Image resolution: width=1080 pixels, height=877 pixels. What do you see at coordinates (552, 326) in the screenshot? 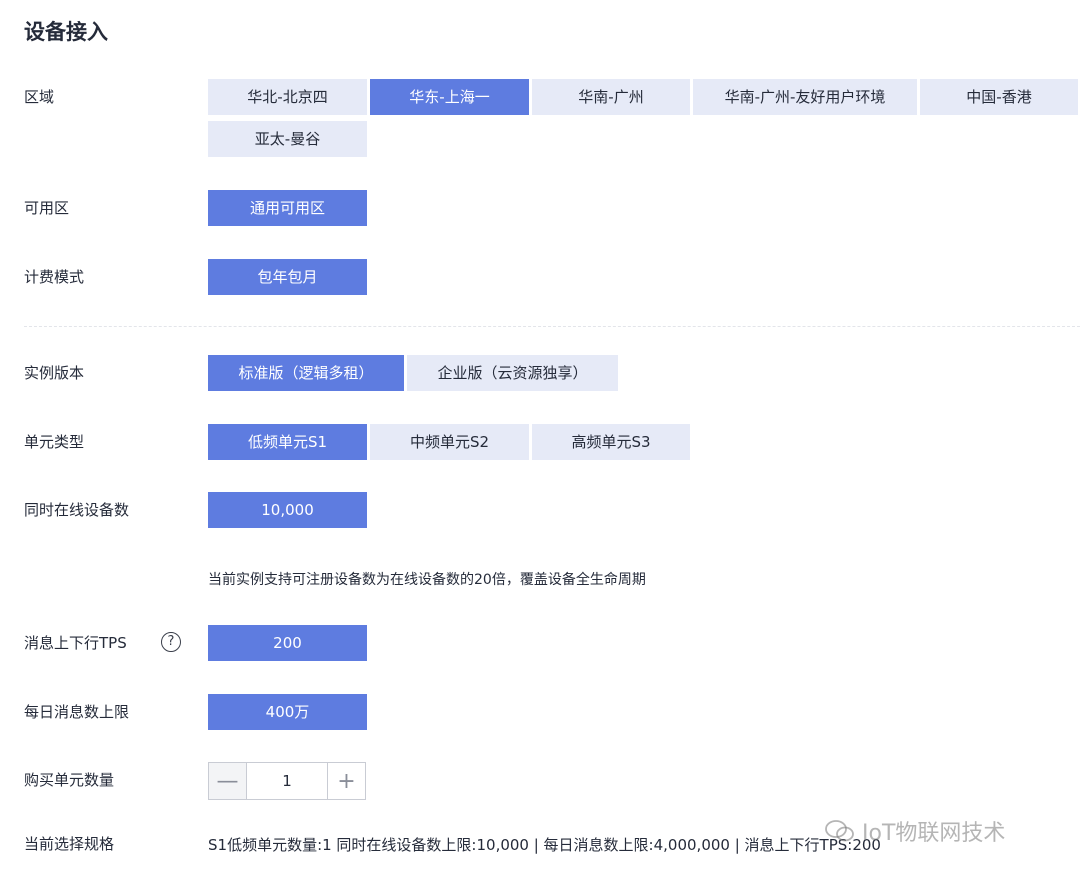
I see `section-divider` at bounding box center [552, 326].